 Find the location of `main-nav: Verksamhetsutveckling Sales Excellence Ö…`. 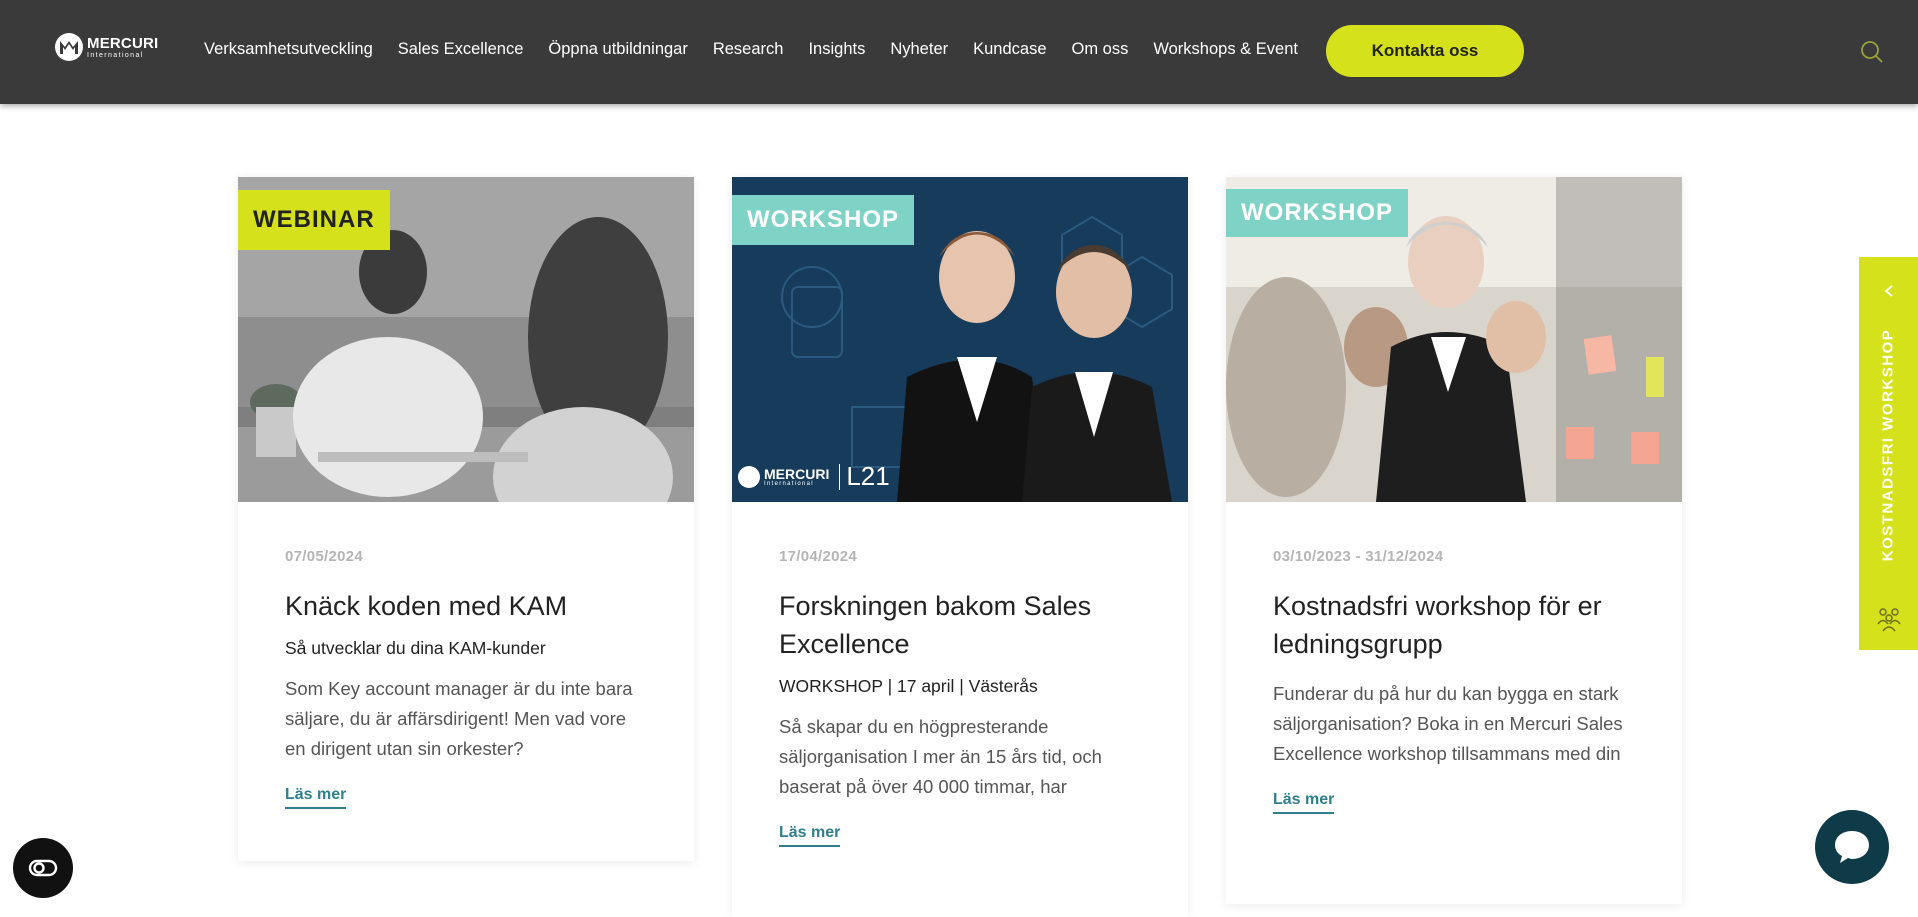

main-nav: Verksamhetsutveckling Sales Excellence Ö… is located at coordinates (763, 49).